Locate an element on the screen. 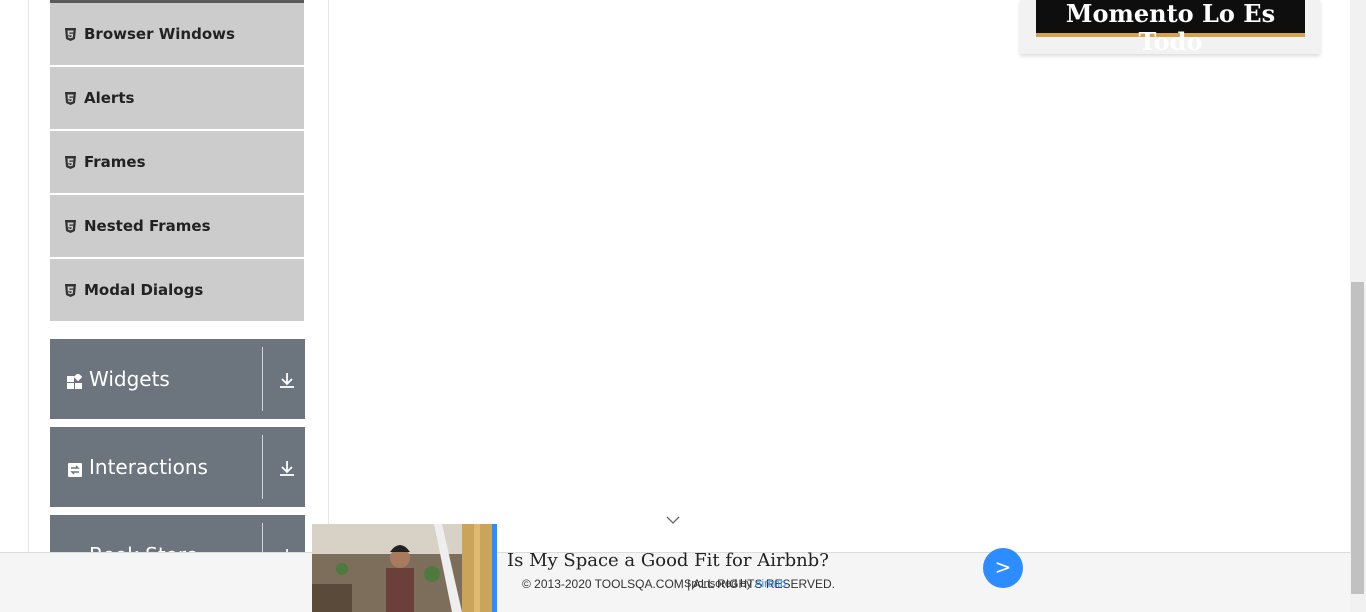 Image resolution: width=1366 pixels, height=612 pixels. sidebar-item-nested-frames: Nested Frames is located at coordinates (177, 226).